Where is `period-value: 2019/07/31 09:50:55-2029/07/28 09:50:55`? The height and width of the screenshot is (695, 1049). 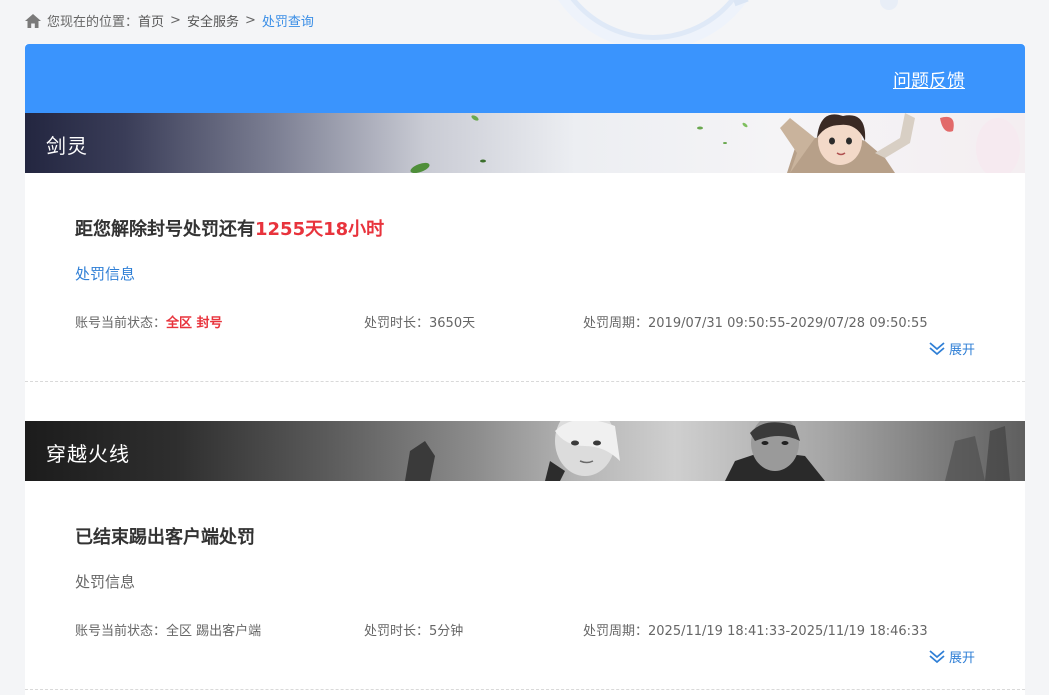 period-value: 2019/07/31 09:50:55-2029/07/28 09:50:55 is located at coordinates (788, 323).